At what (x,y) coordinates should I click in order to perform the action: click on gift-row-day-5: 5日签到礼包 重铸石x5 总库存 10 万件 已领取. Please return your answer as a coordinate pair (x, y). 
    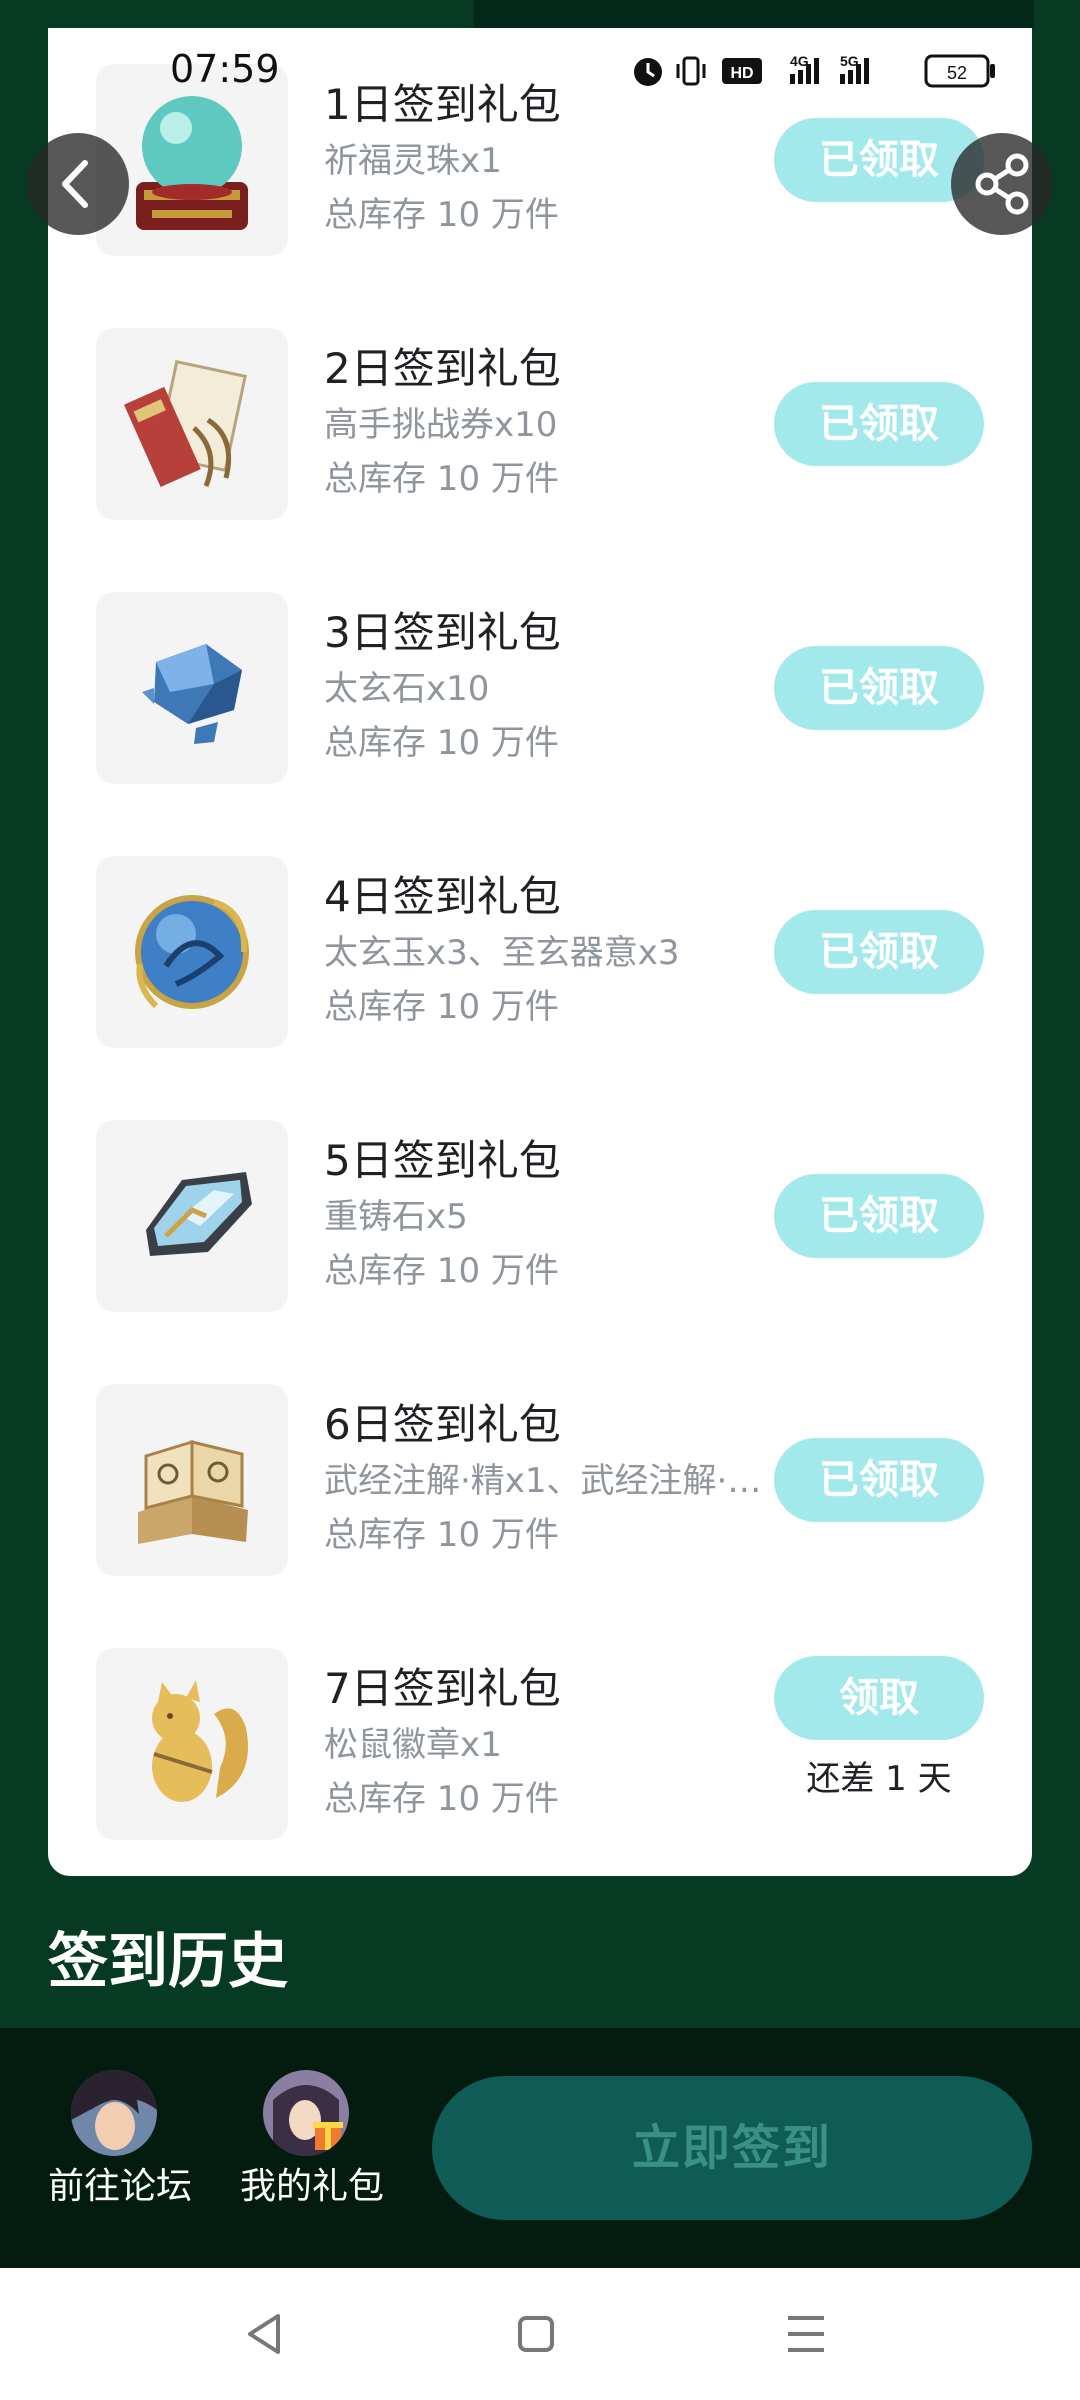
    Looking at the image, I should click on (540, 1216).